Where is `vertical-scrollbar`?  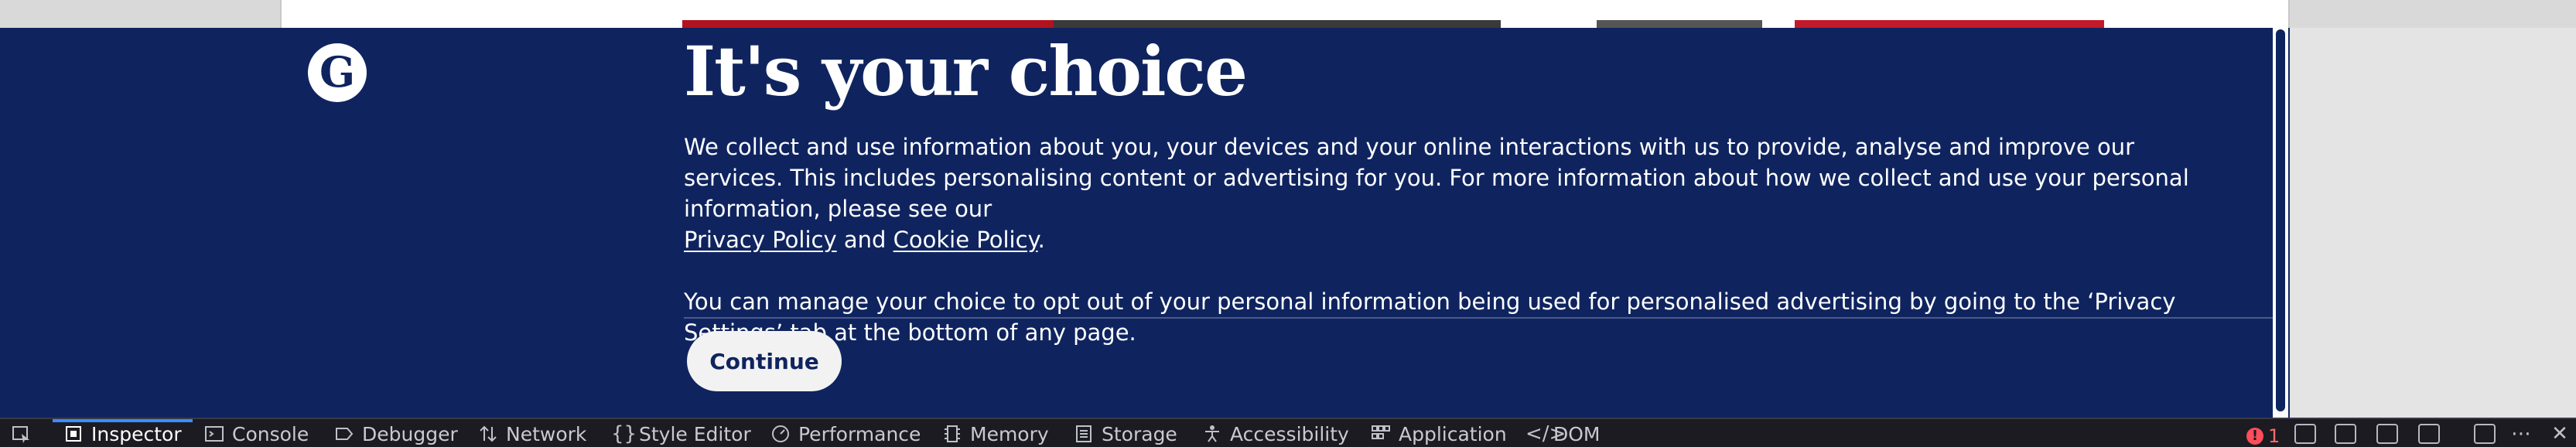 vertical-scrollbar is located at coordinates (2280, 223).